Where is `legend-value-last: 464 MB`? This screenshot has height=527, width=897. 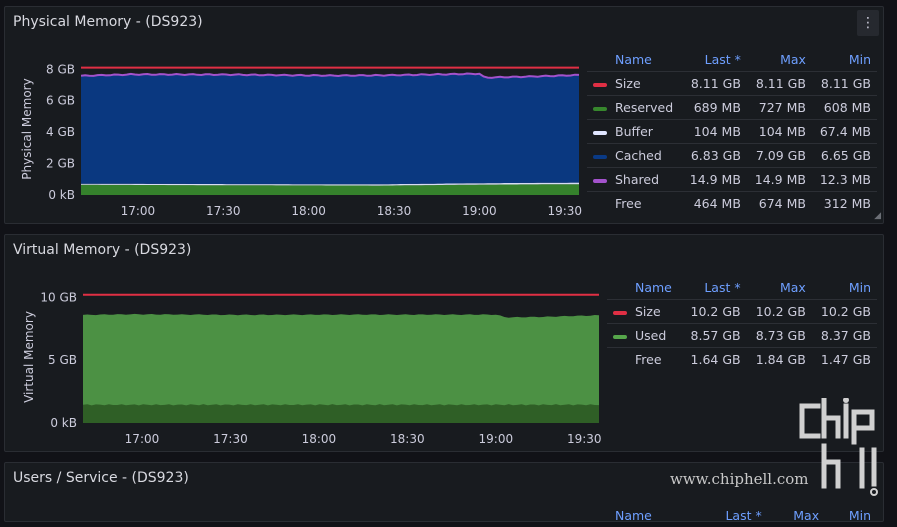 legend-value-last: 464 MB is located at coordinates (714, 203).